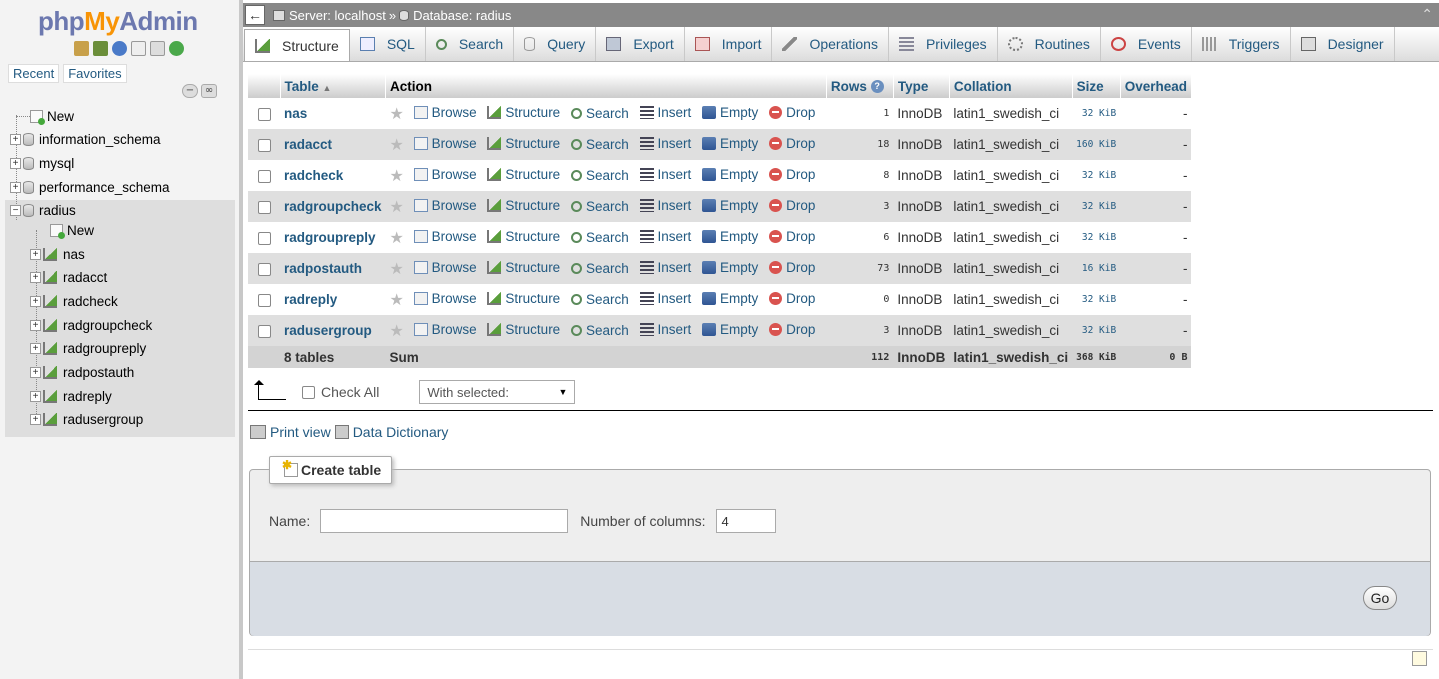  I want to click on link-with-main-icon: ∞, so click(209, 91).